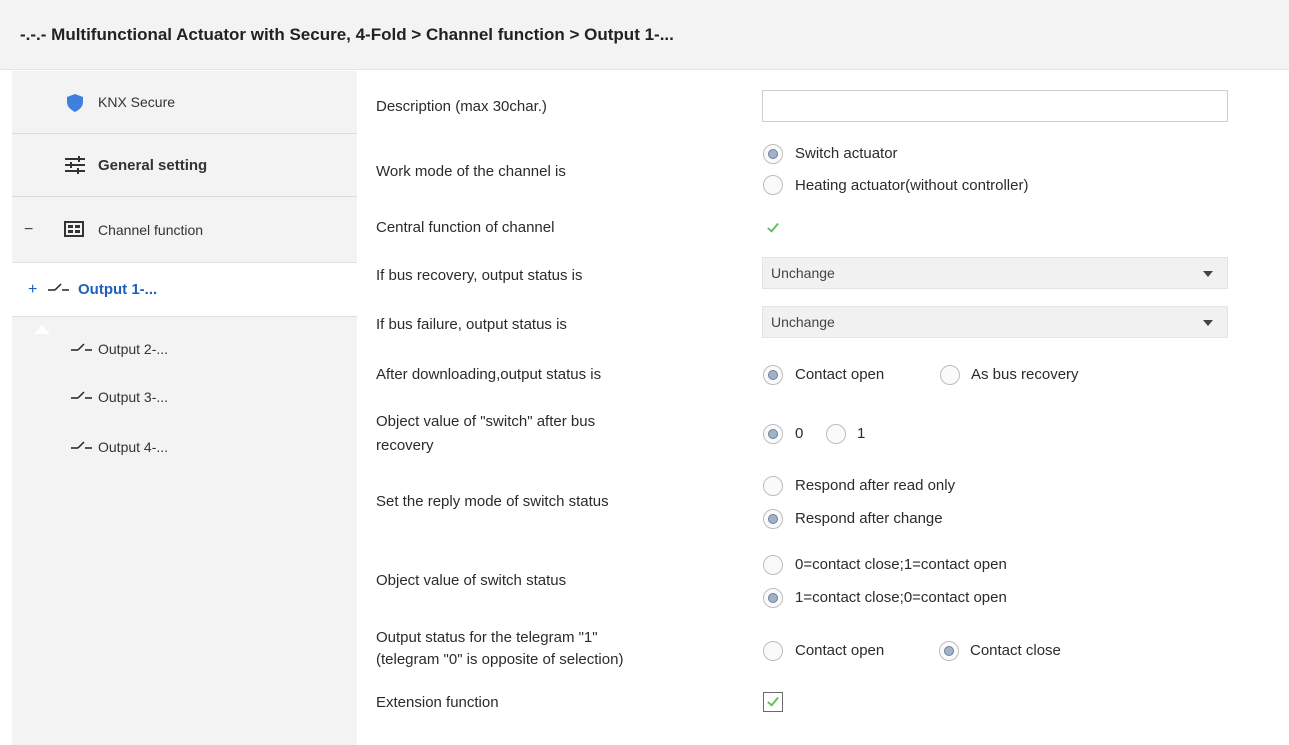  Describe the element at coordinates (901, 564) in the screenshot. I see `switch-status-option-label: 0=contact close;1=contact open` at that location.